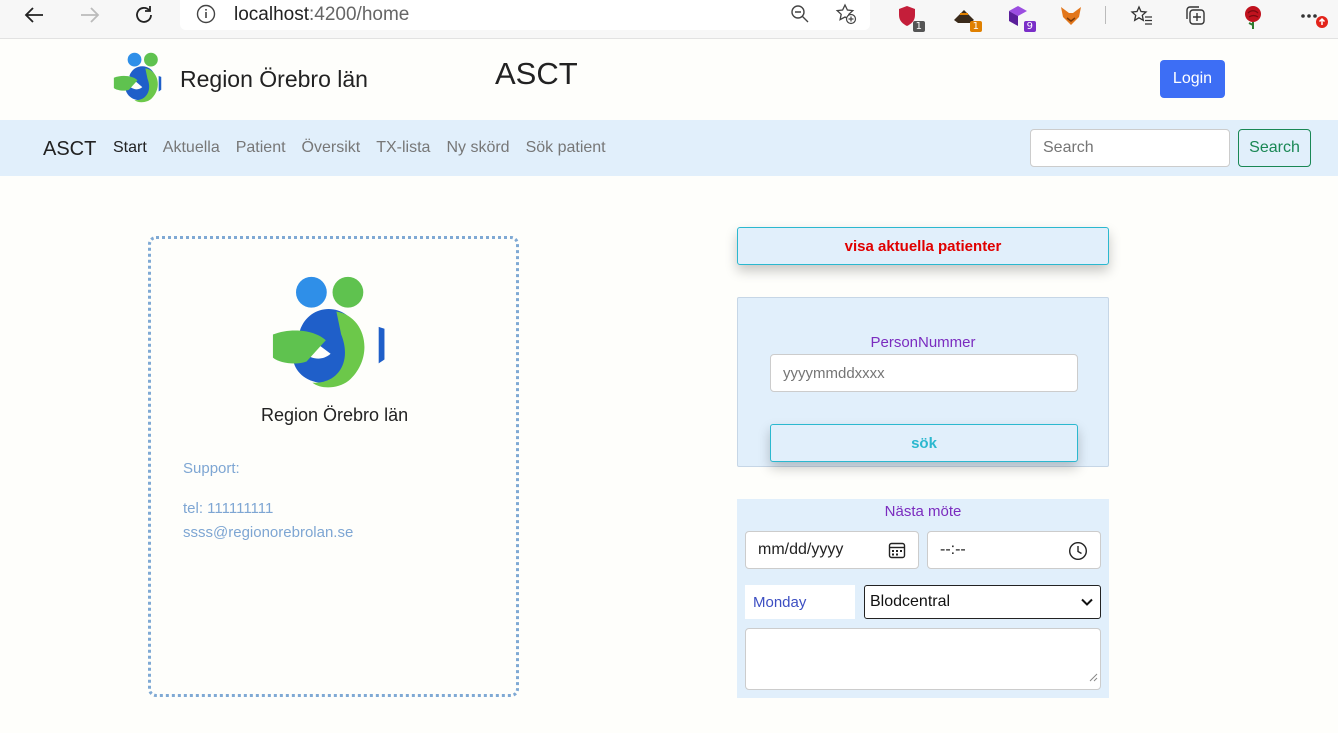  I want to click on meeting-day: Monday, so click(800, 602).